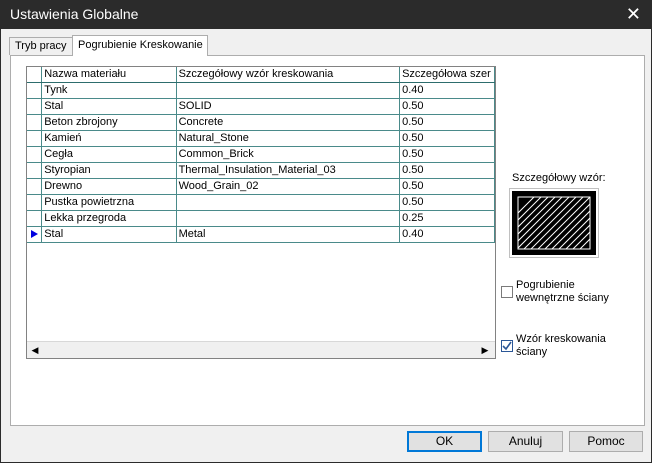 Image resolution: width=652 pixels, height=463 pixels. What do you see at coordinates (261, 349) in the screenshot?
I see `horizontal-scrollbar: ◀ ▶` at bounding box center [261, 349].